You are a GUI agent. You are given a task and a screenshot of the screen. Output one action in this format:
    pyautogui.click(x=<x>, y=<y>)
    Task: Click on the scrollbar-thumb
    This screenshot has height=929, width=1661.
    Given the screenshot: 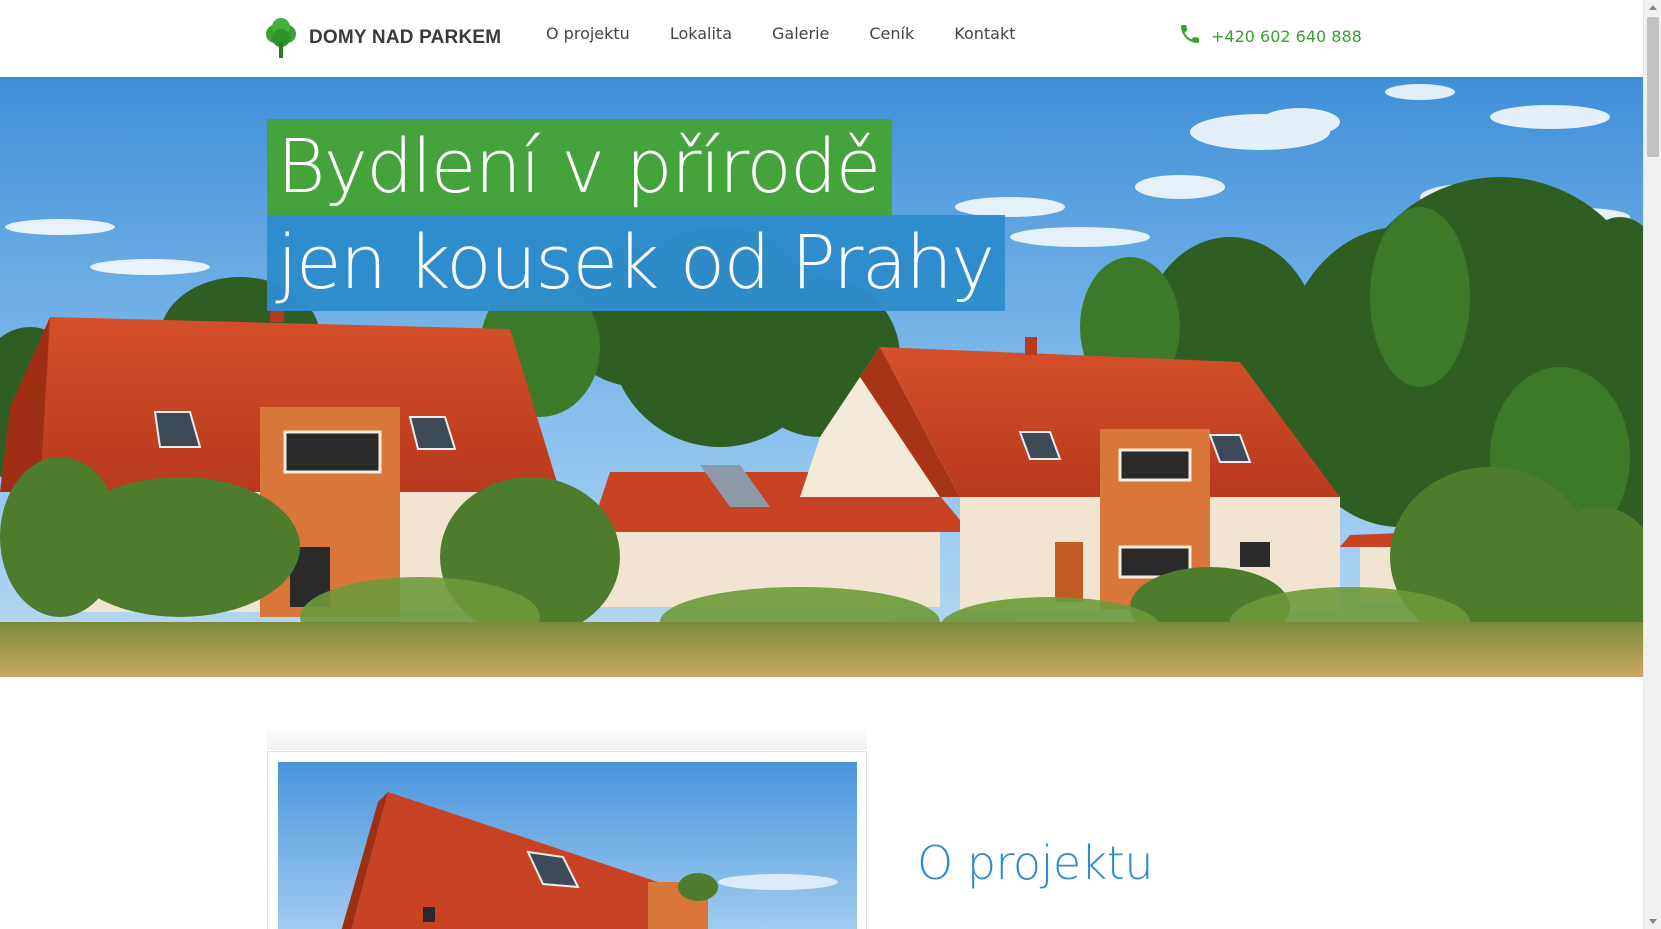 What is the action you would take?
    pyautogui.click(x=1653, y=87)
    